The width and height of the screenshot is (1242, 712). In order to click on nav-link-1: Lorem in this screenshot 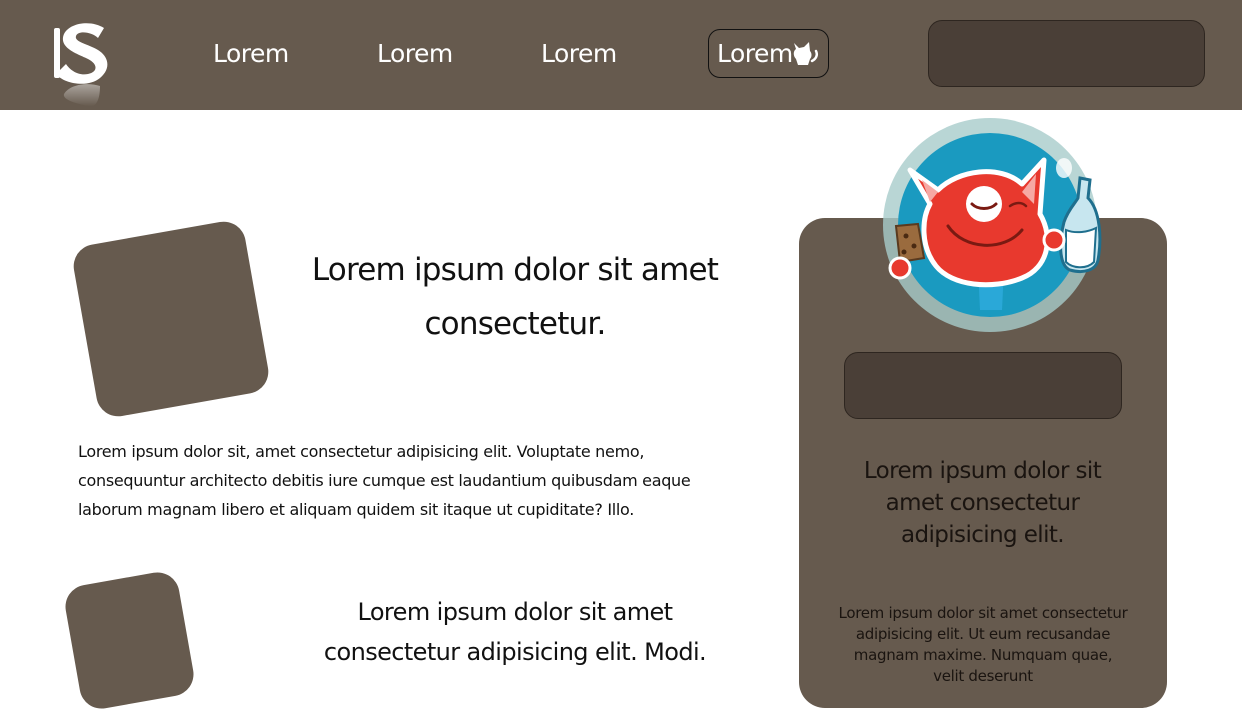, I will do `click(251, 54)`.